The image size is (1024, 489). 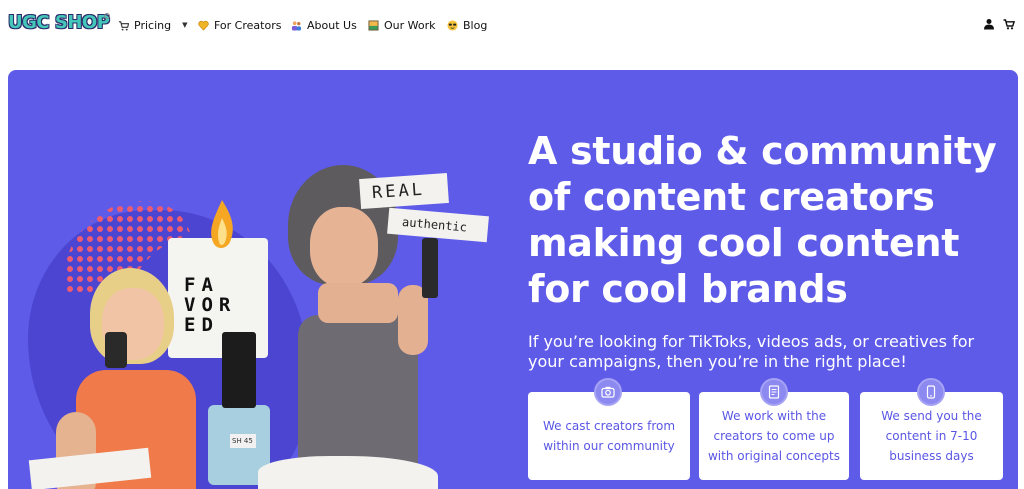 What do you see at coordinates (373, 25) in the screenshot?
I see `picture-icon` at bounding box center [373, 25].